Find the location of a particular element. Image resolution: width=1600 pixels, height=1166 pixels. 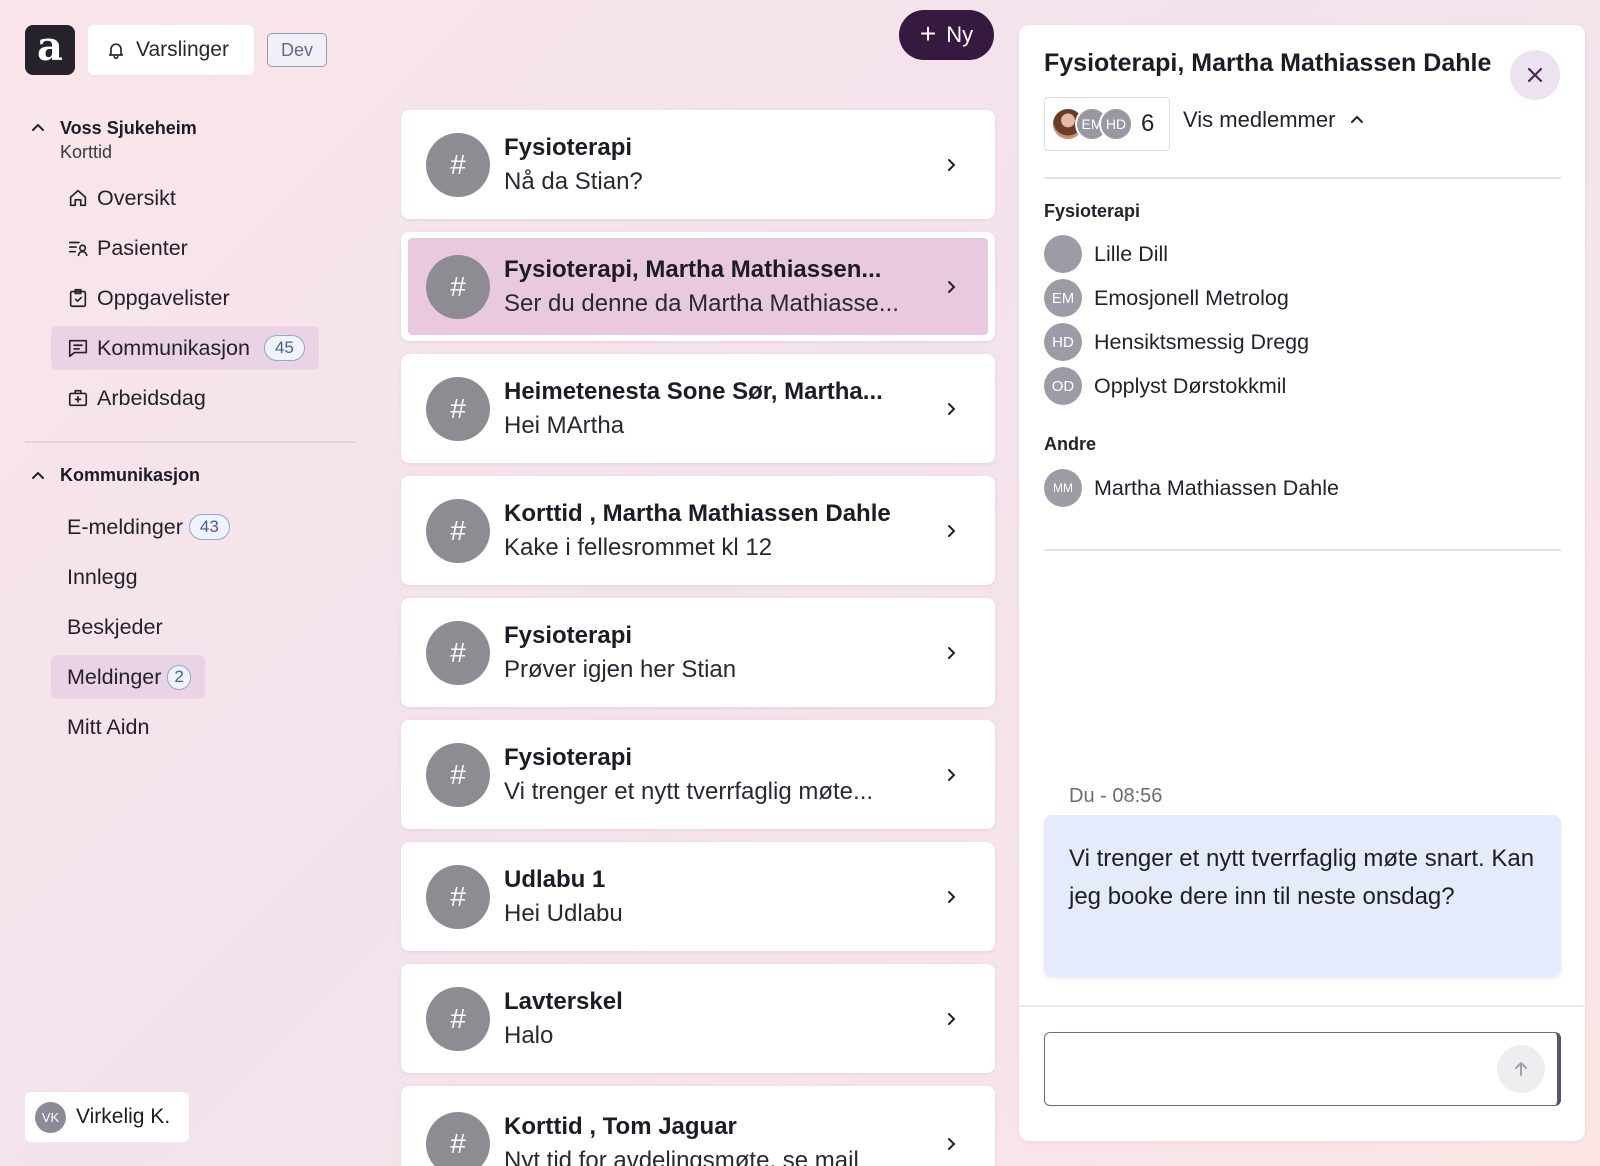

conversation-preview: Prøver igjen her Stian is located at coordinates (620, 669).